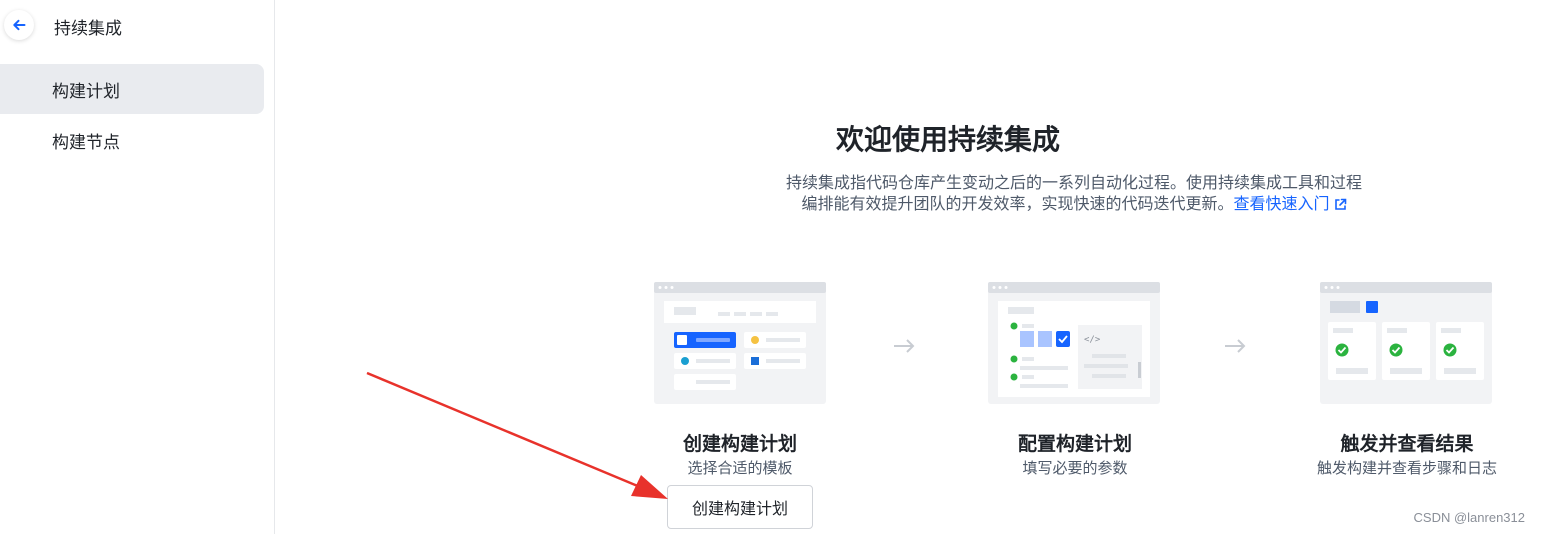  What do you see at coordinates (1281, 203) in the screenshot?
I see `quick-start-link-label: 查看快速入门` at bounding box center [1281, 203].